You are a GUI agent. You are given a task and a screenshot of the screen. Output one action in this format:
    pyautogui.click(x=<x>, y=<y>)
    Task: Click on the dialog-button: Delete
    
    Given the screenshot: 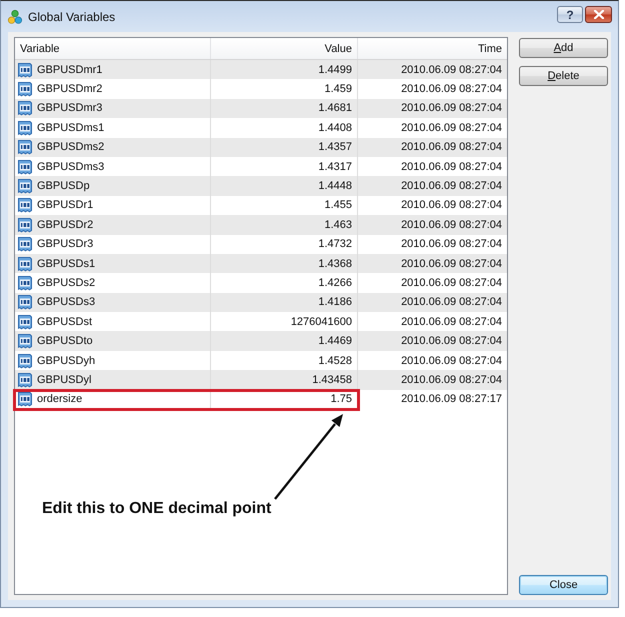 What is the action you would take?
    pyautogui.click(x=563, y=76)
    